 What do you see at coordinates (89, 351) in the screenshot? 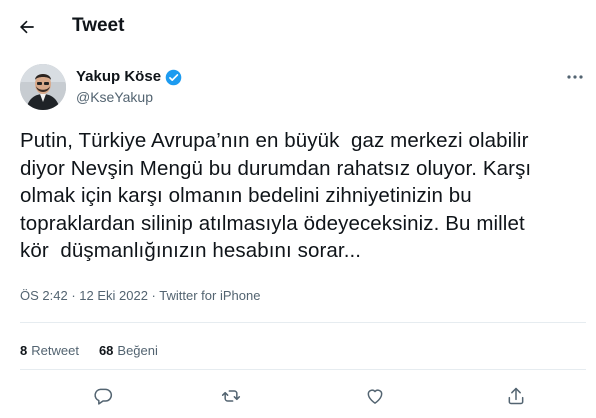
I see `engagement-stats: 8 Retweet 68 Beğeni` at bounding box center [89, 351].